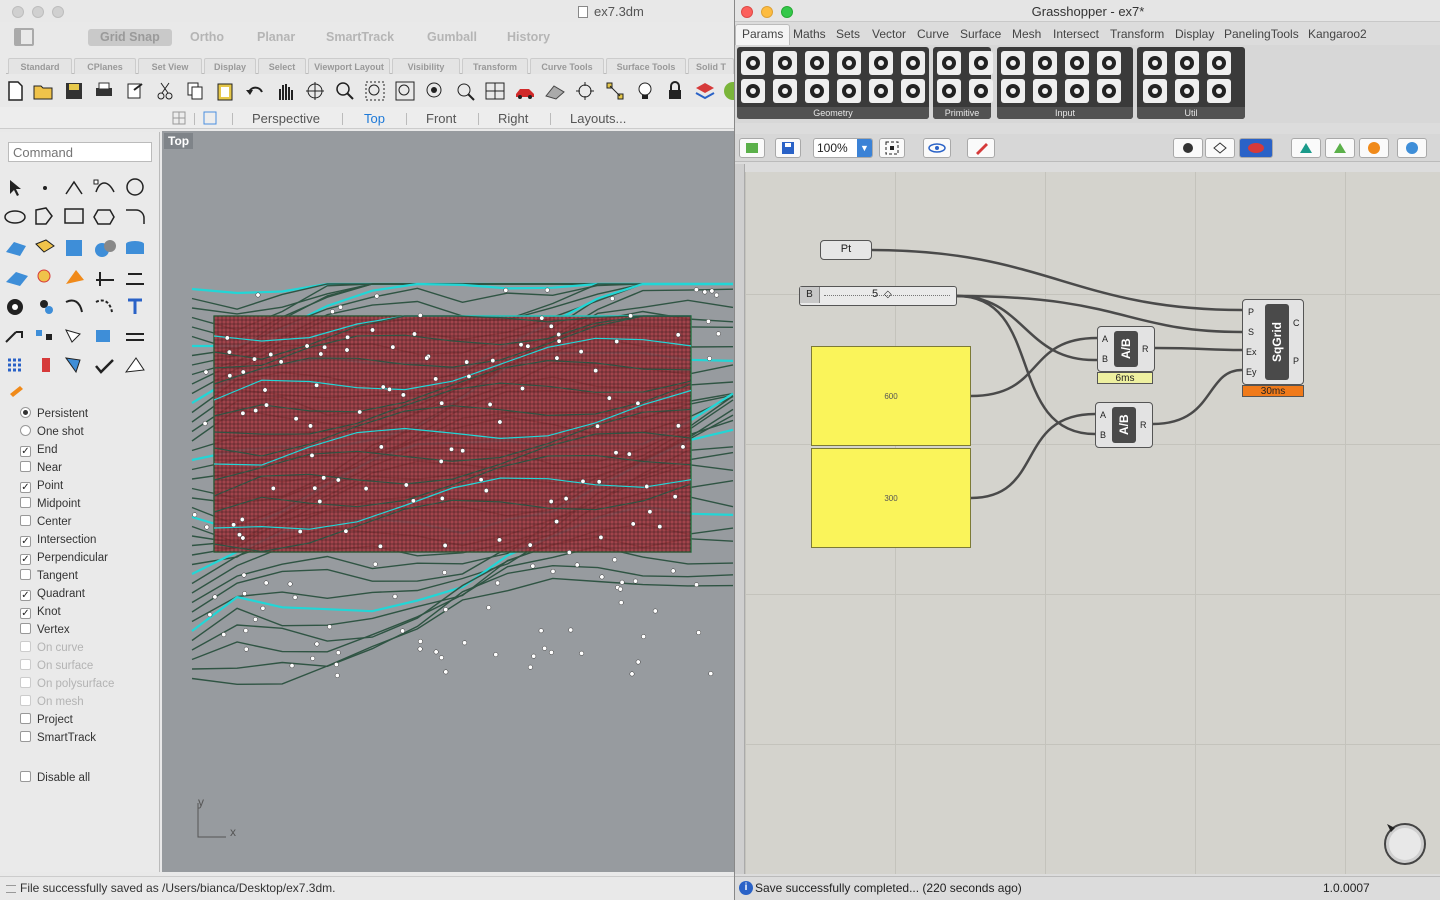 The height and width of the screenshot is (900, 1440). What do you see at coordinates (1187, 63) in the screenshot?
I see `arrow-icon` at bounding box center [1187, 63].